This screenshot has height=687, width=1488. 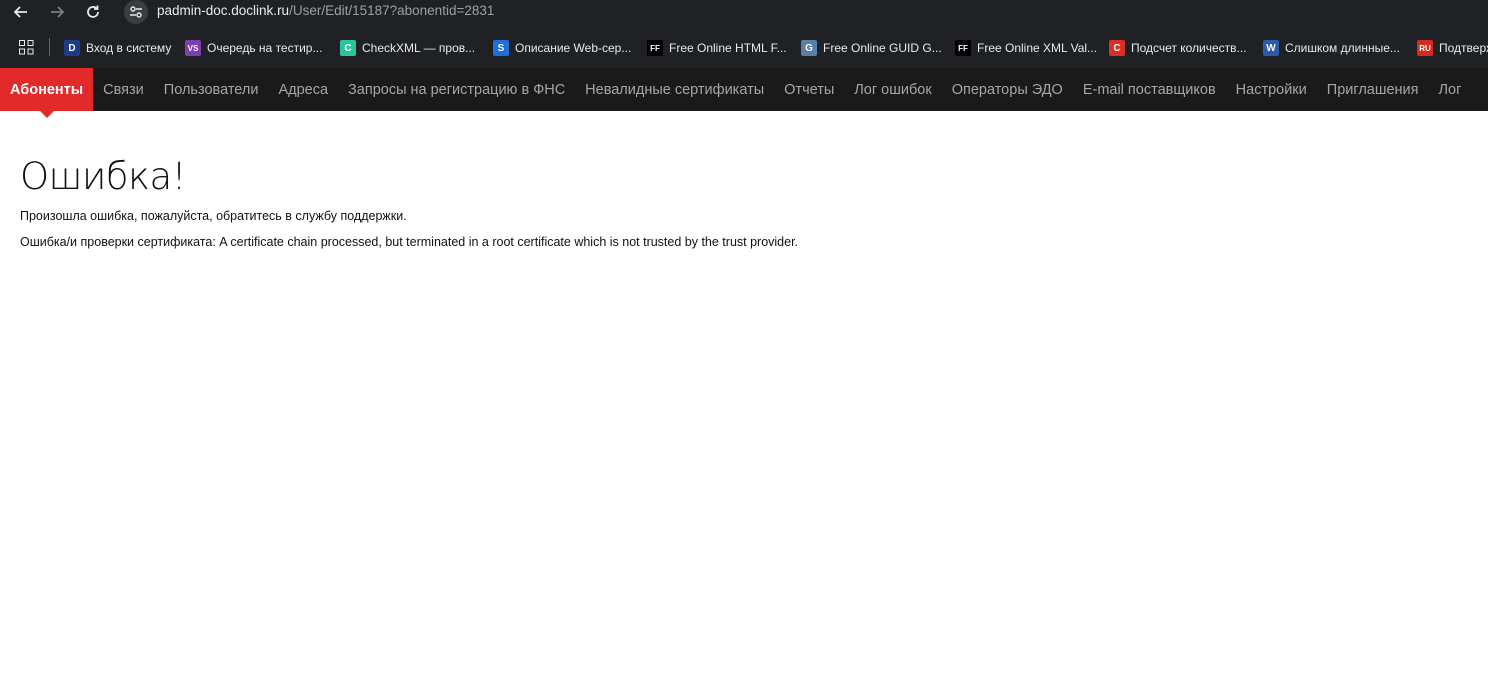 What do you see at coordinates (123, 89) in the screenshot?
I see `nav-item: Связи` at bounding box center [123, 89].